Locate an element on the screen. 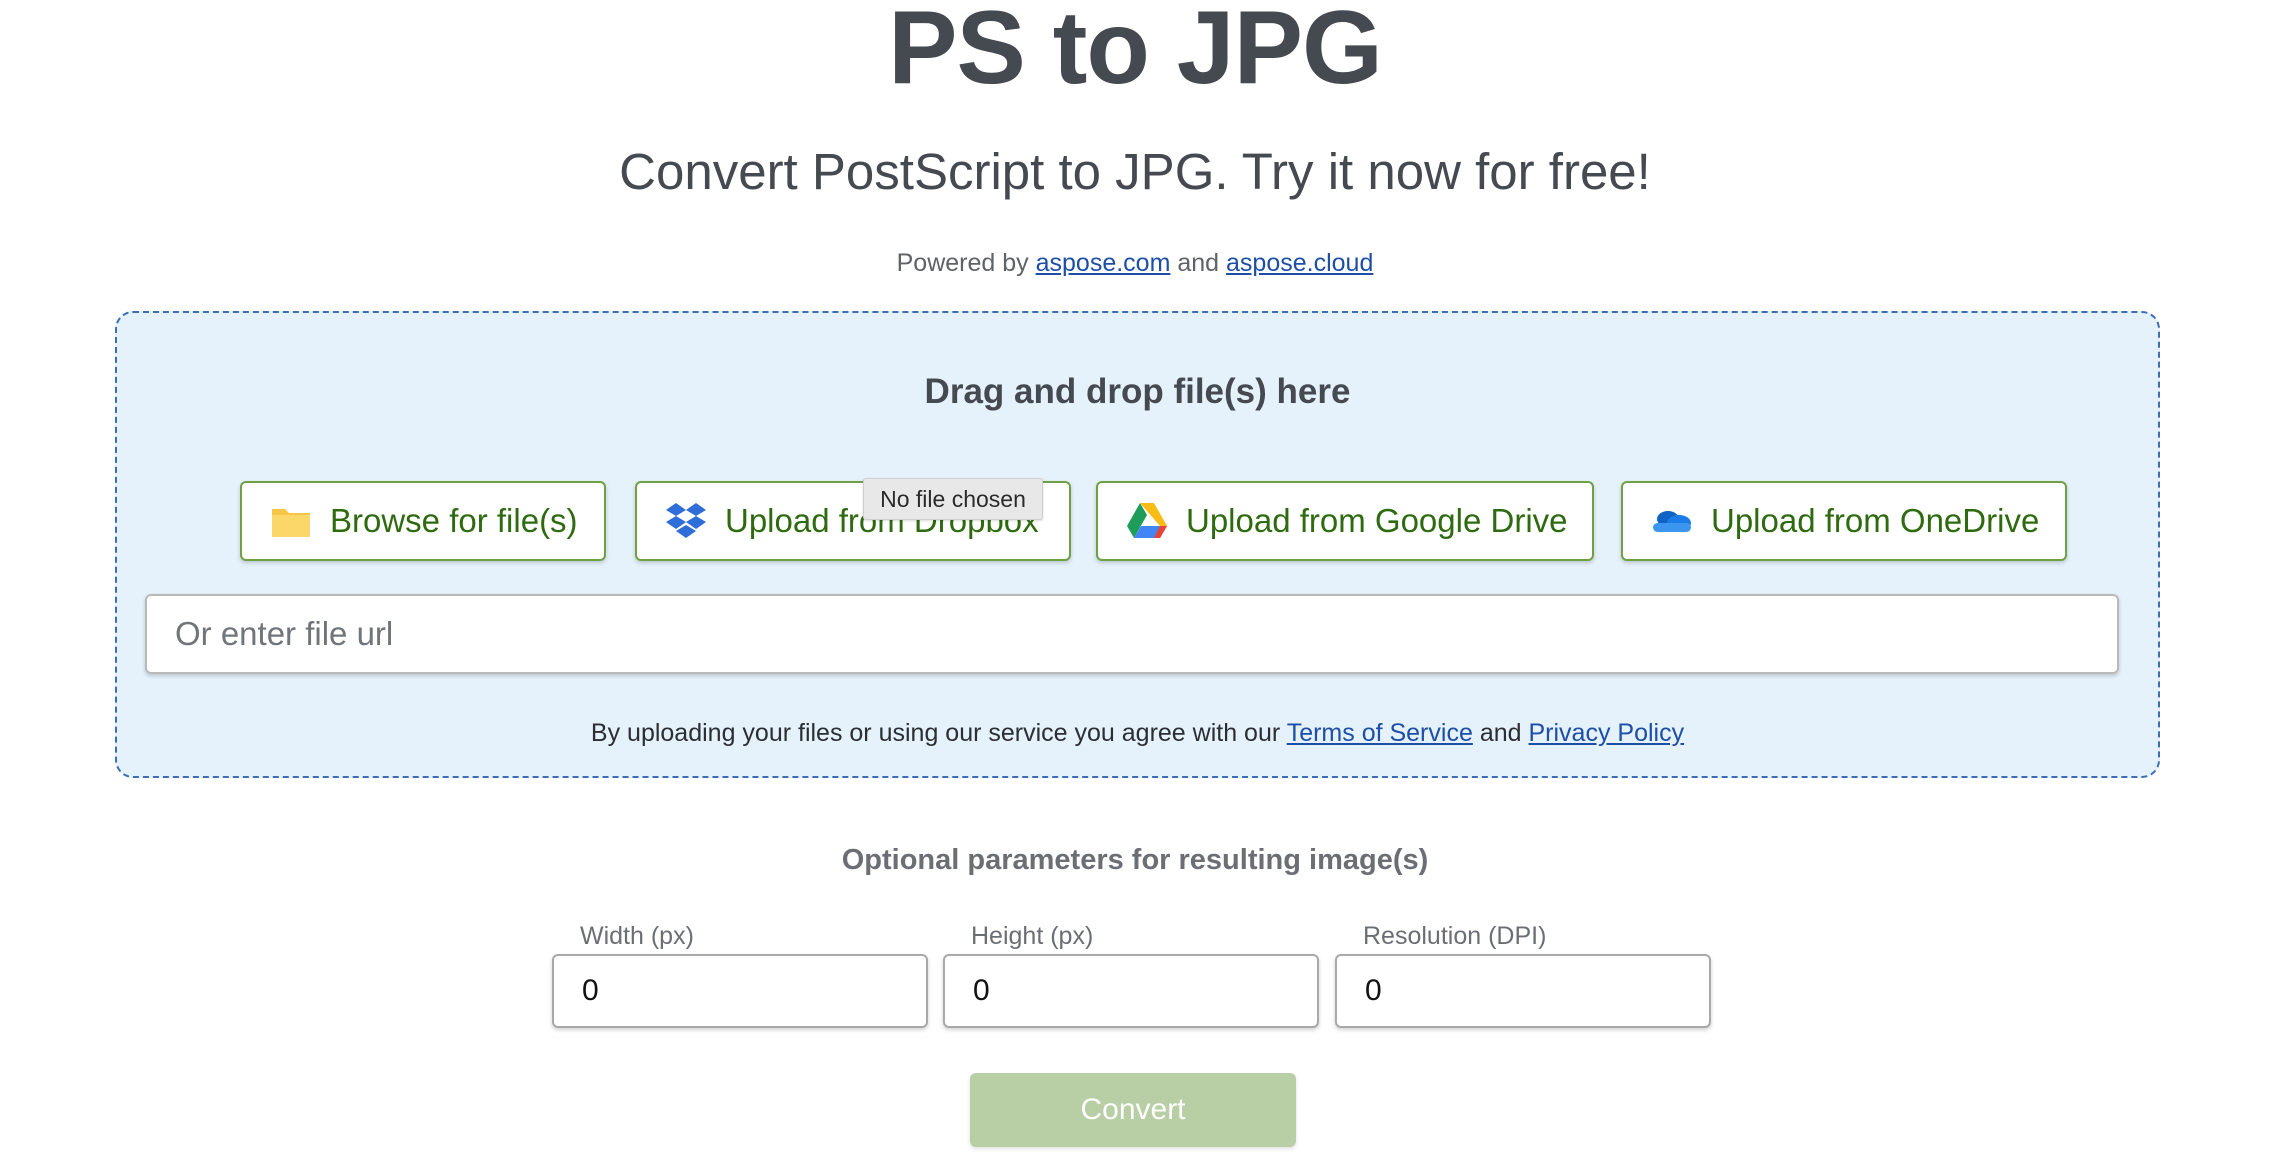  privacy-policy-link: Privacy Policy is located at coordinates (1606, 733).